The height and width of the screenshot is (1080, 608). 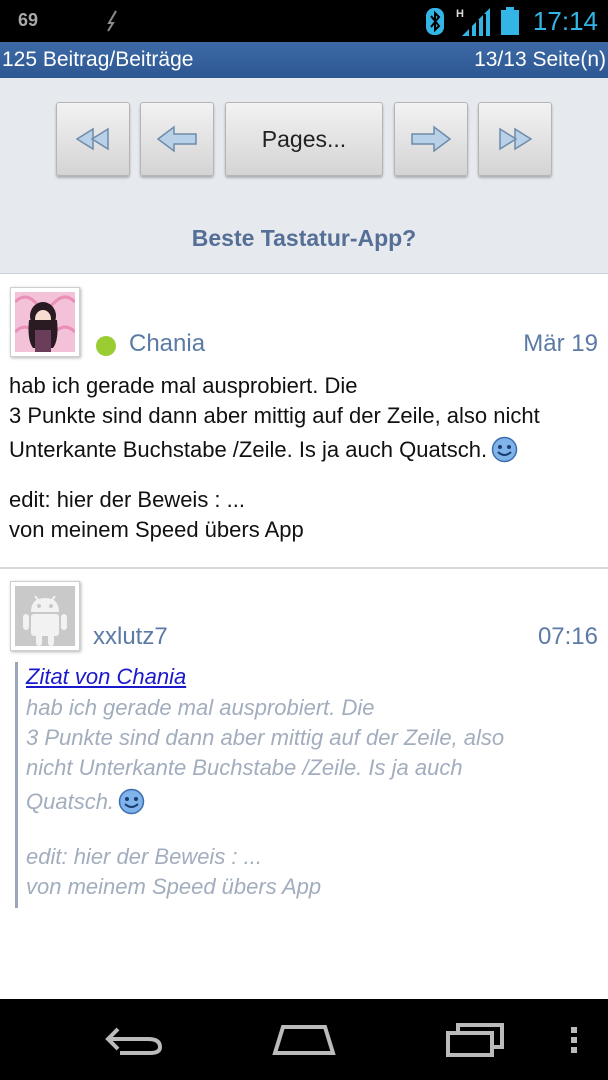 I want to click on post-date: Mär 19, so click(x=560, y=343).